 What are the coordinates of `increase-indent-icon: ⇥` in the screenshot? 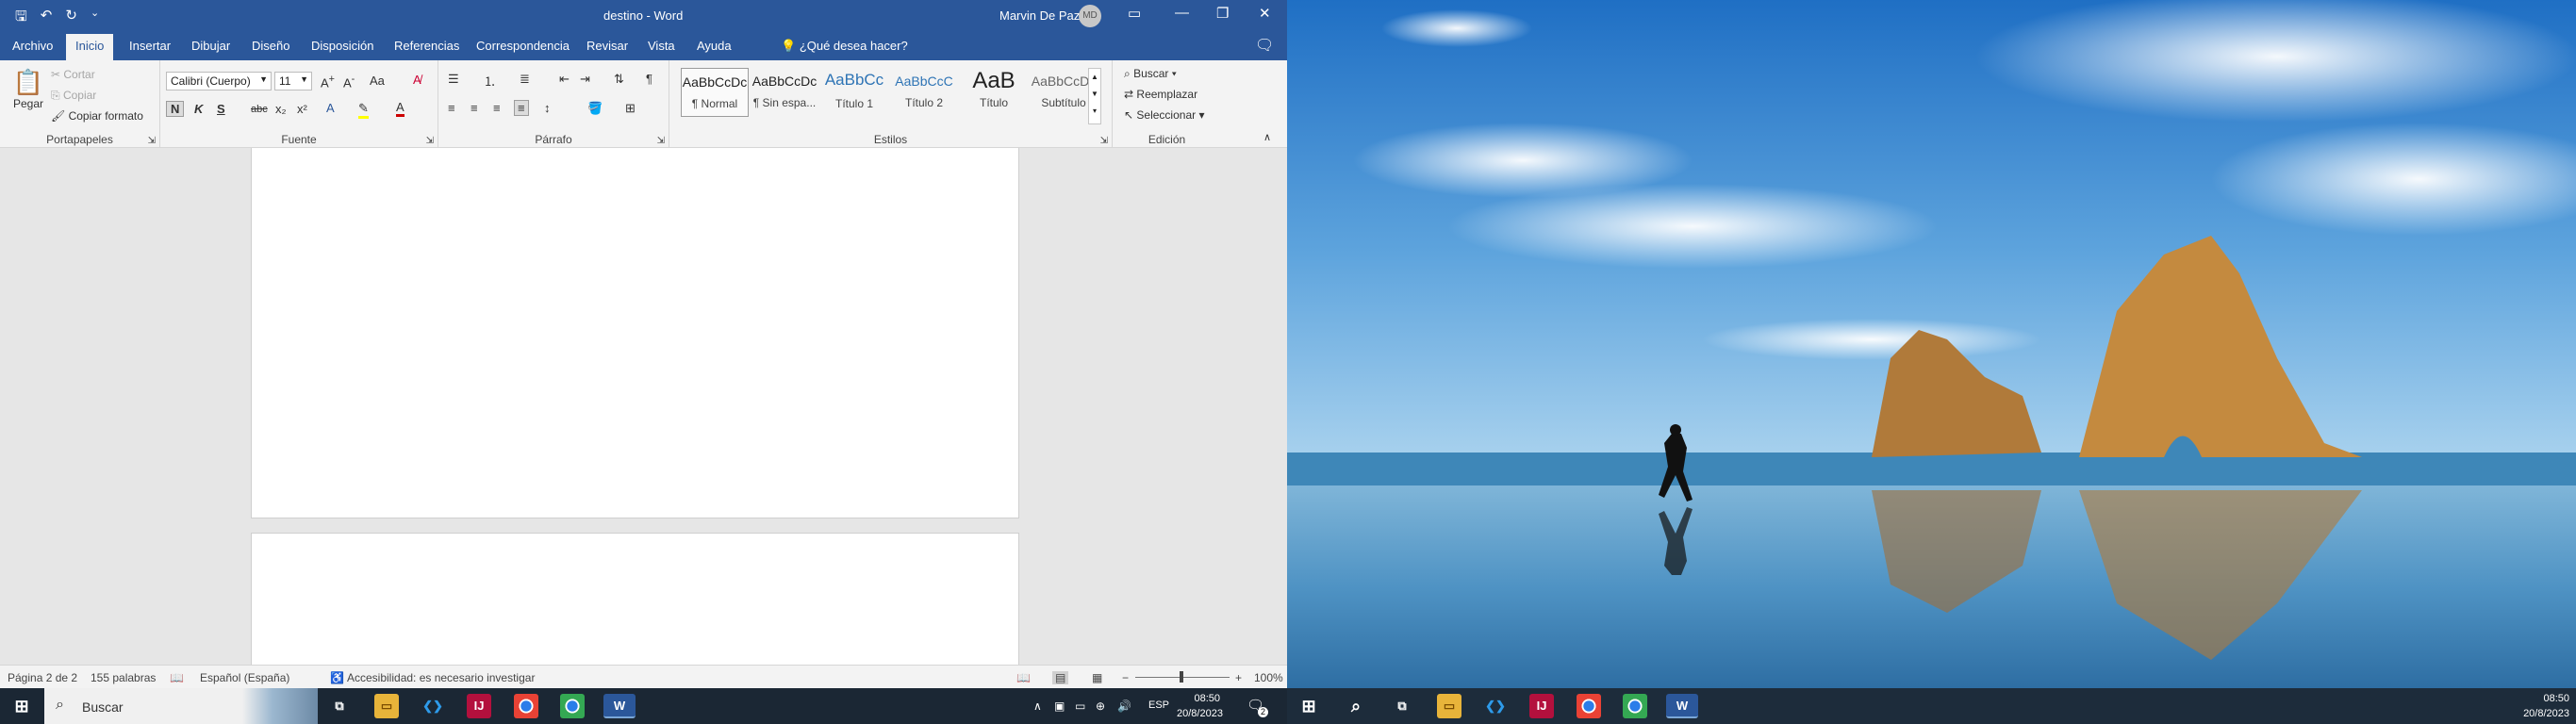 It's located at (585, 79).